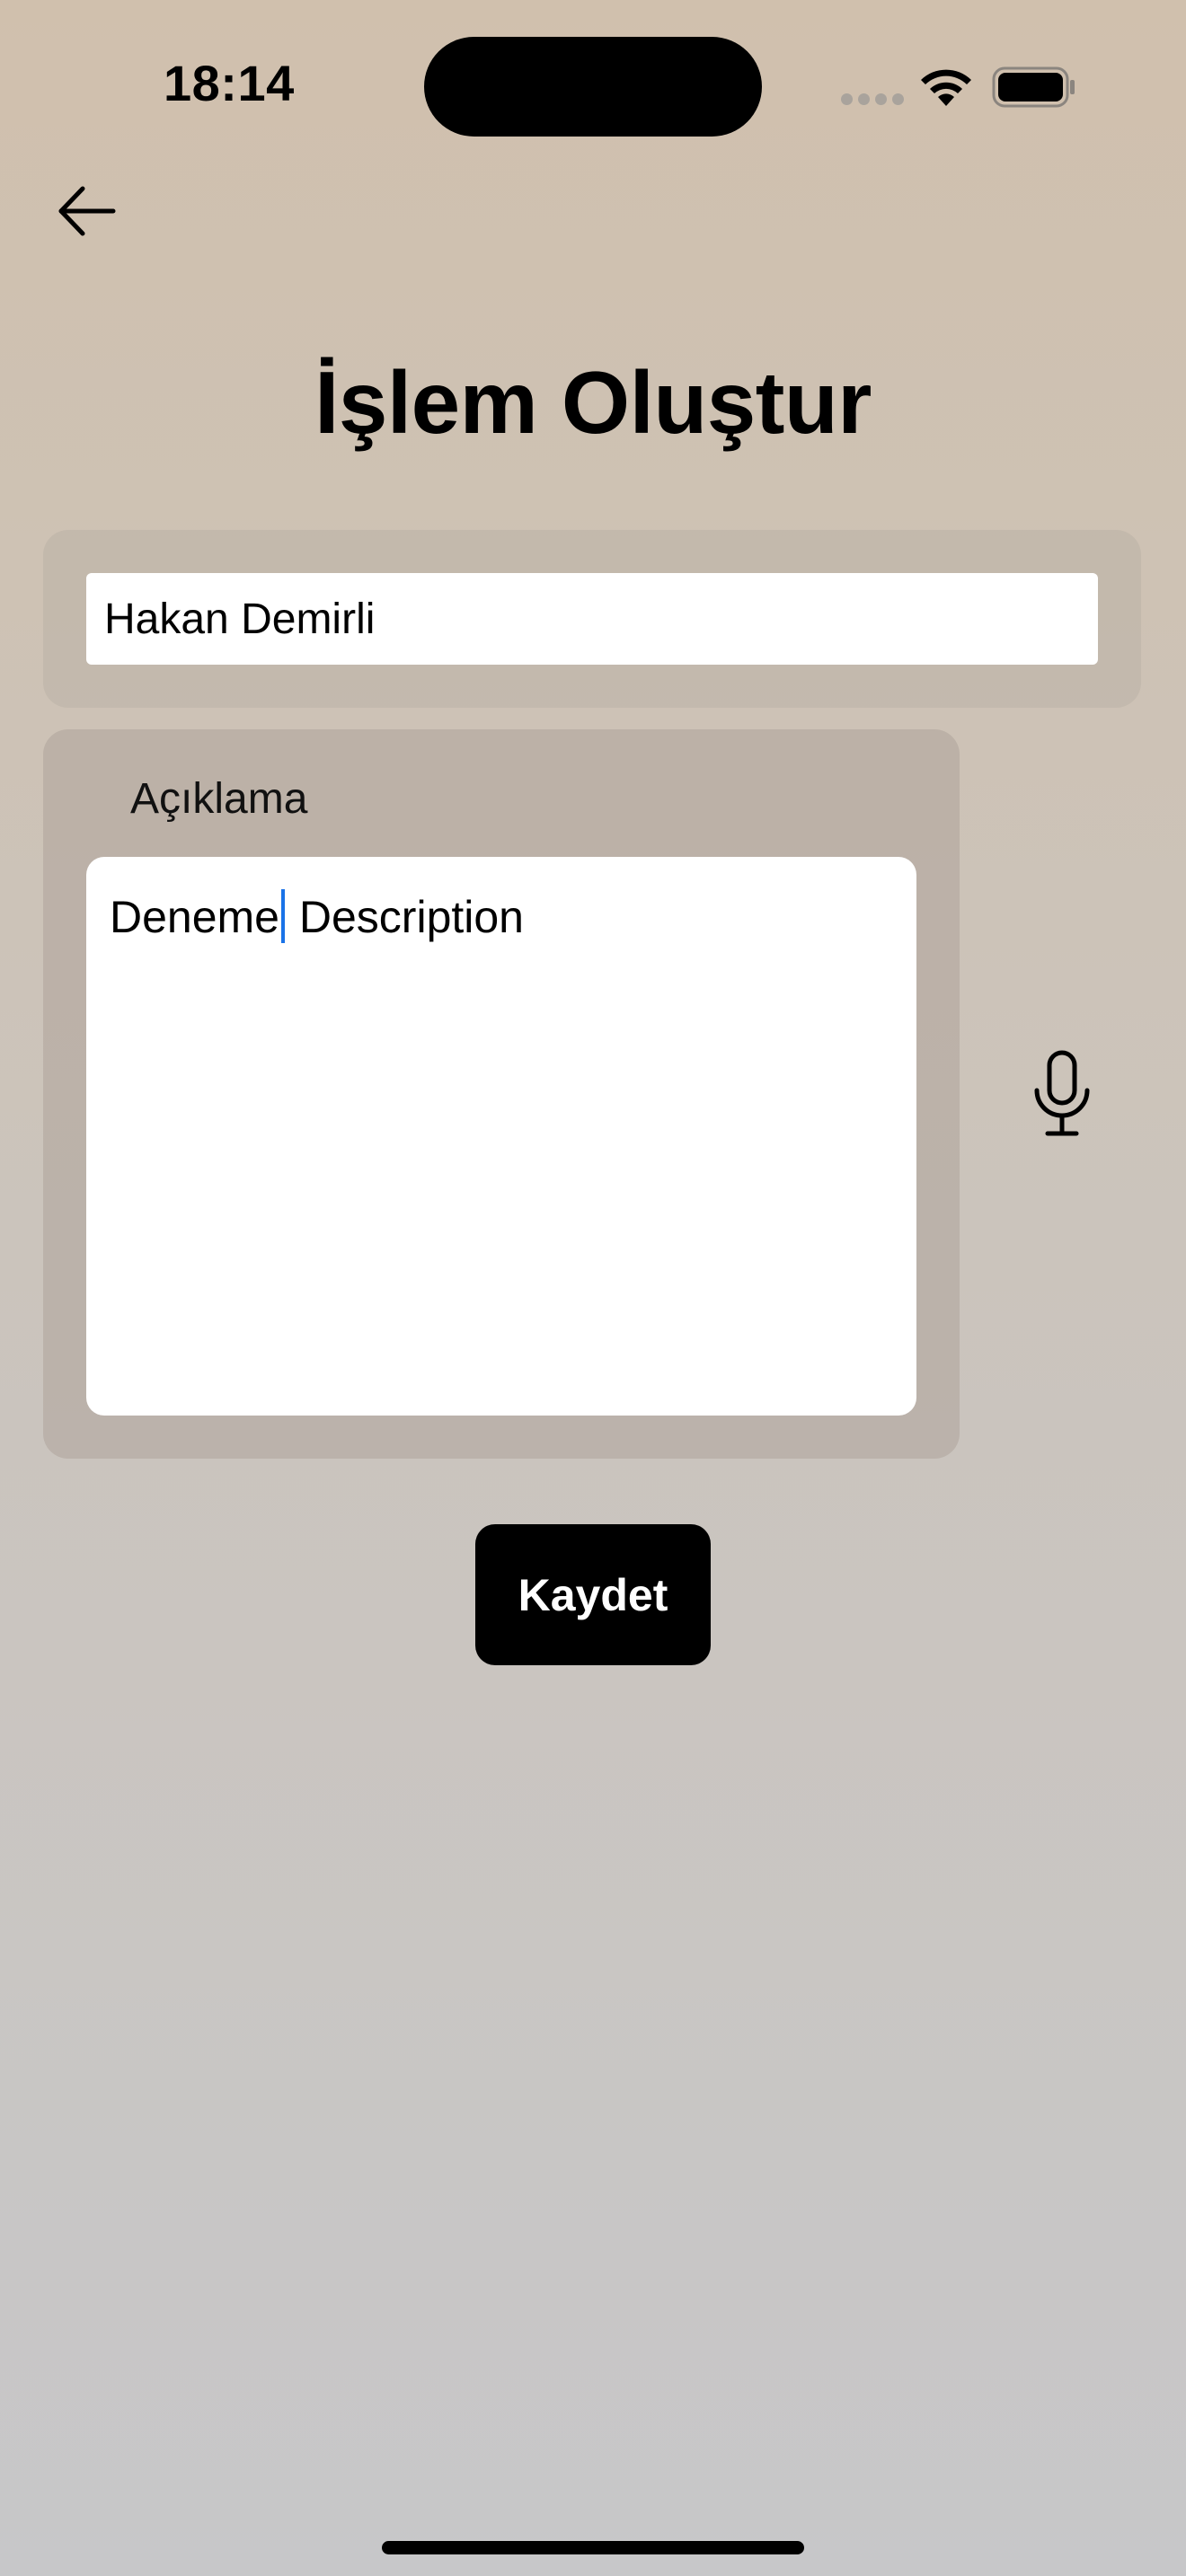 This screenshot has height=2576, width=1186. I want to click on description-label: Açıklama, so click(219, 799).